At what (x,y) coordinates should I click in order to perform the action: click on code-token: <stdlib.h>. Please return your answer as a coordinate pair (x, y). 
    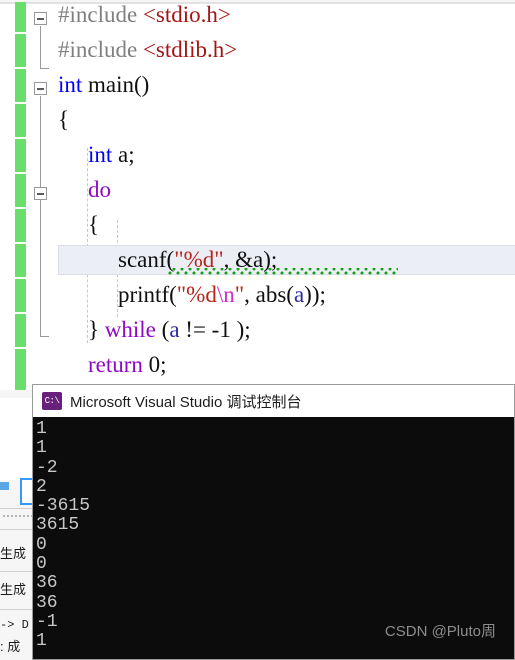
    Looking at the image, I should click on (190, 49).